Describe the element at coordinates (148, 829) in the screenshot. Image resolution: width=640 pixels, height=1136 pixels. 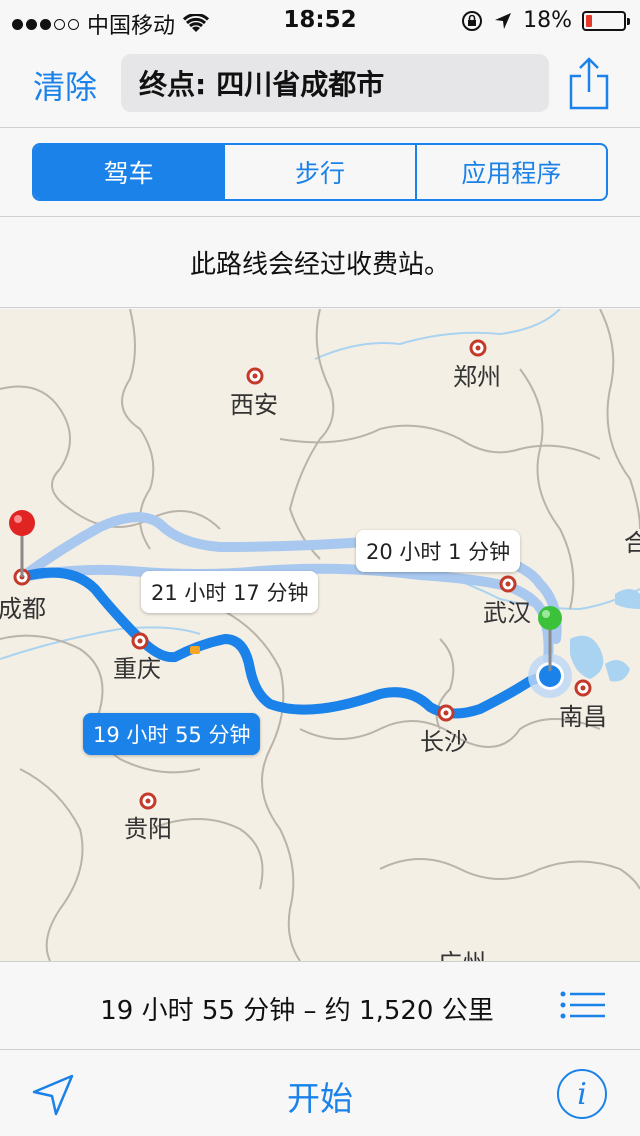
I see `city-label-guiyang: 贵阳` at that location.